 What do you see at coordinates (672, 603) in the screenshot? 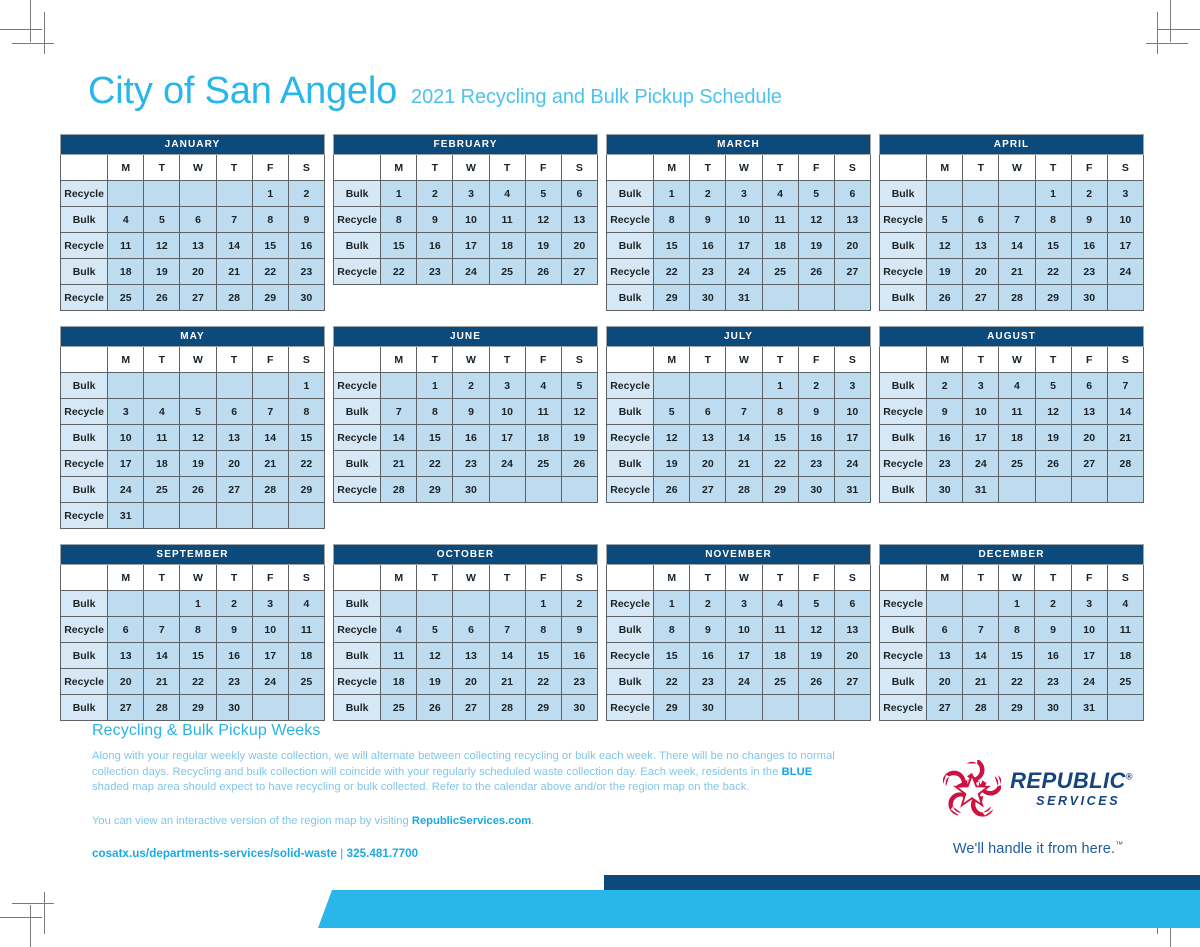
I see `day-cell: 1` at bounding box center [672, 603].